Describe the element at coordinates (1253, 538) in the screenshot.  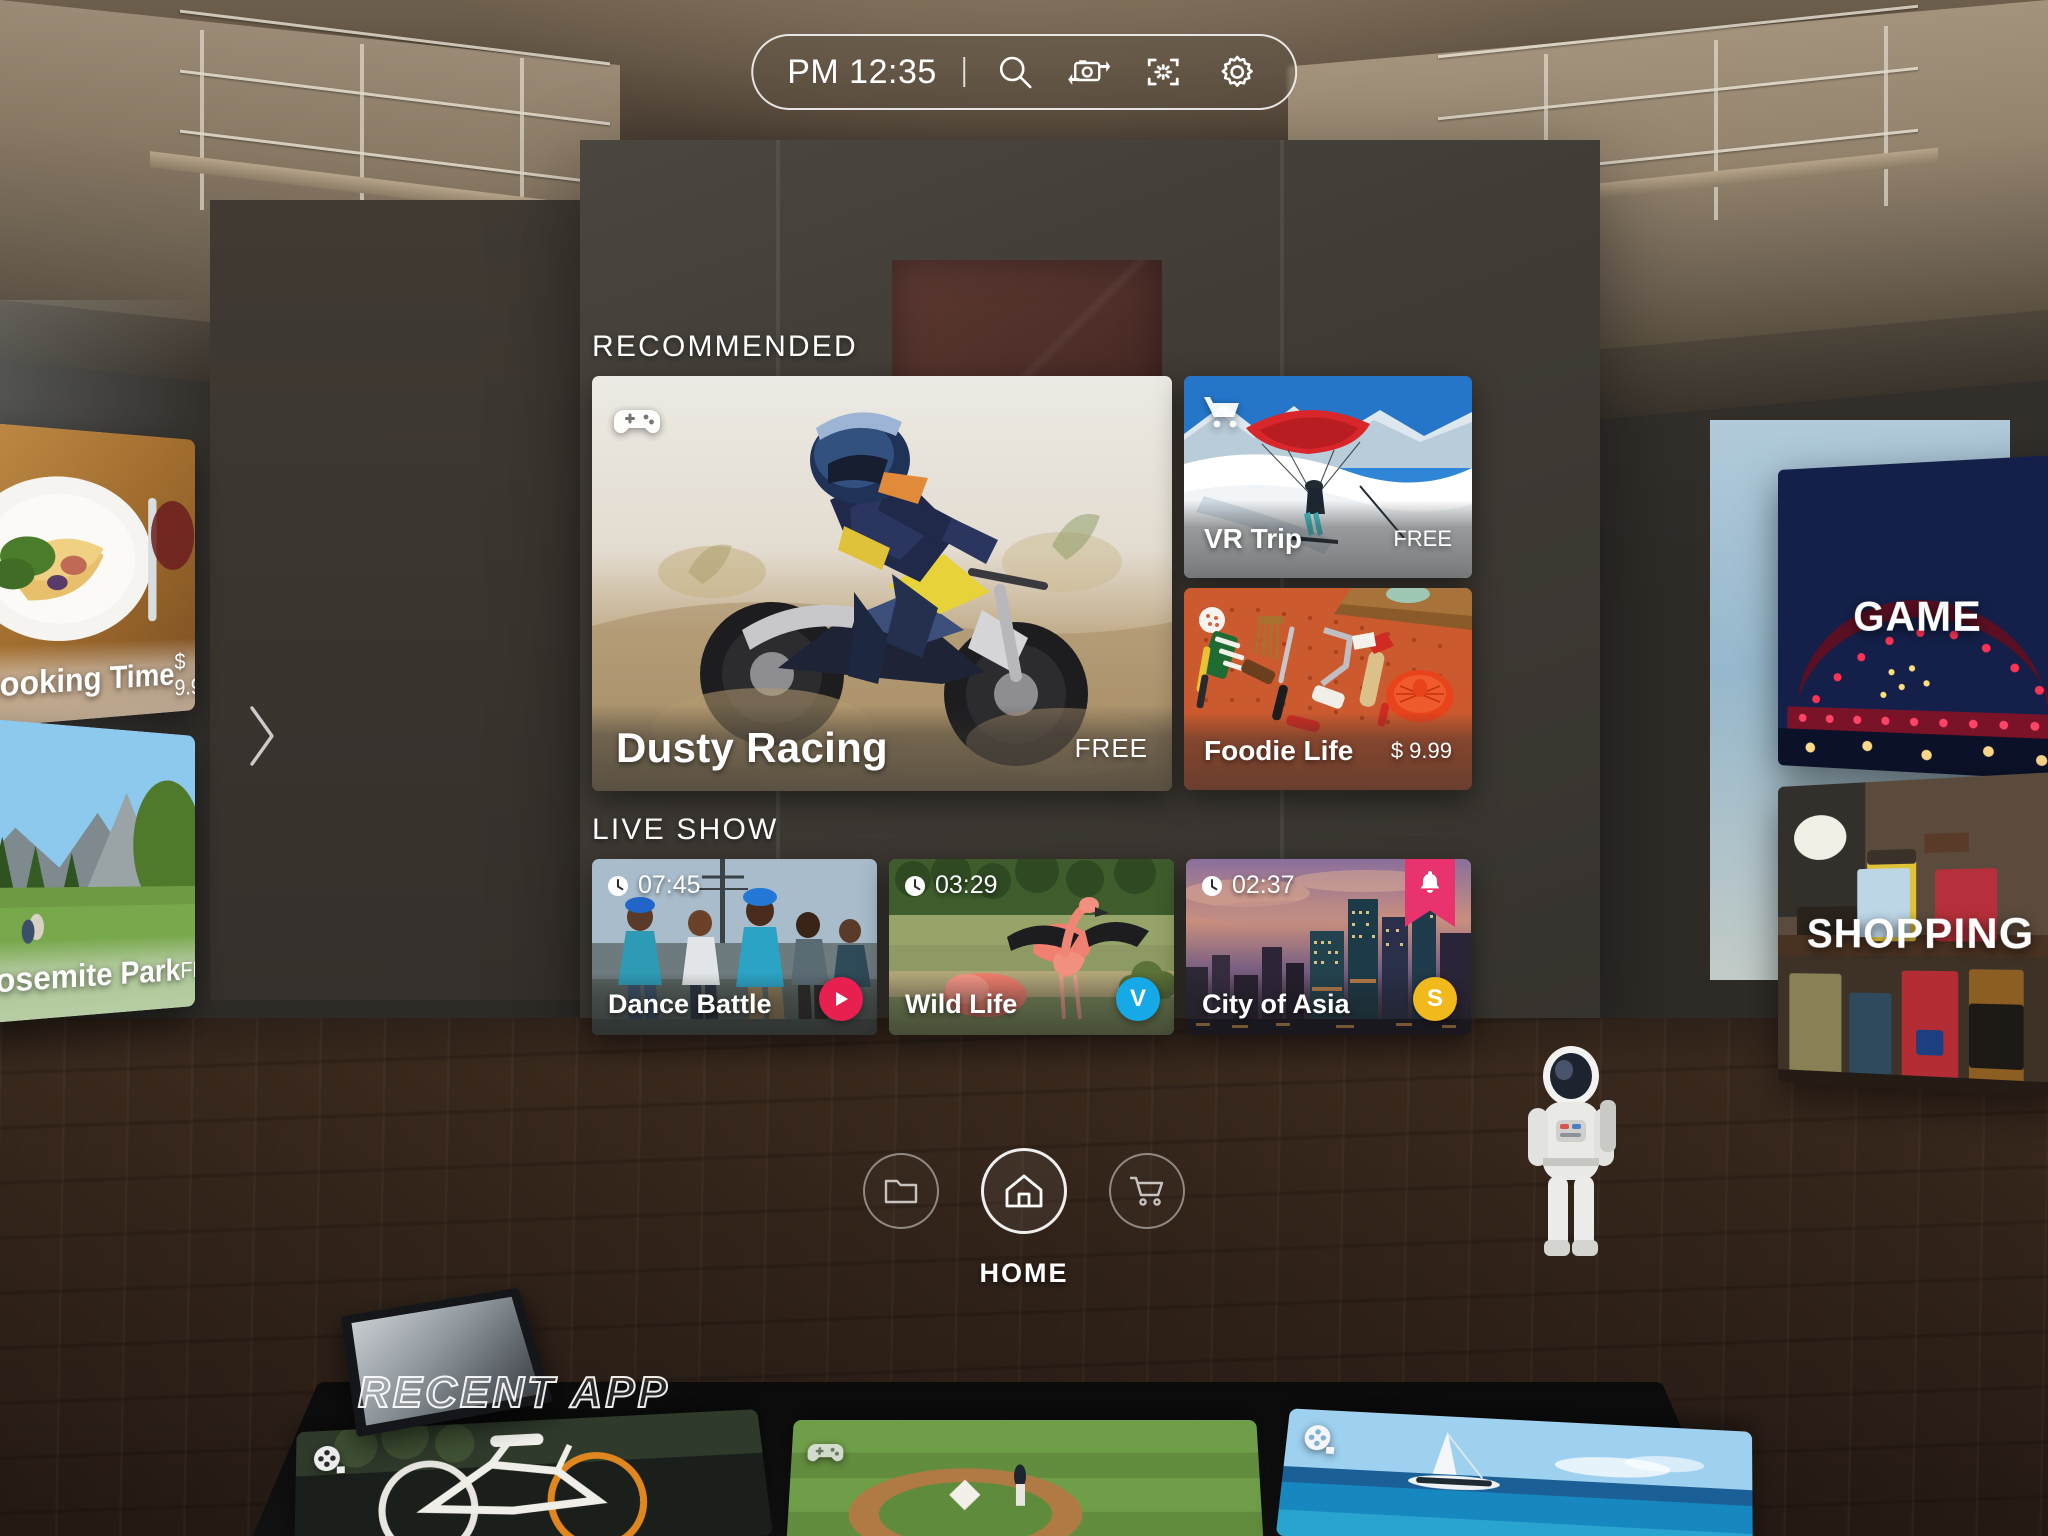
I see `card-title: VR Trip` at that location.